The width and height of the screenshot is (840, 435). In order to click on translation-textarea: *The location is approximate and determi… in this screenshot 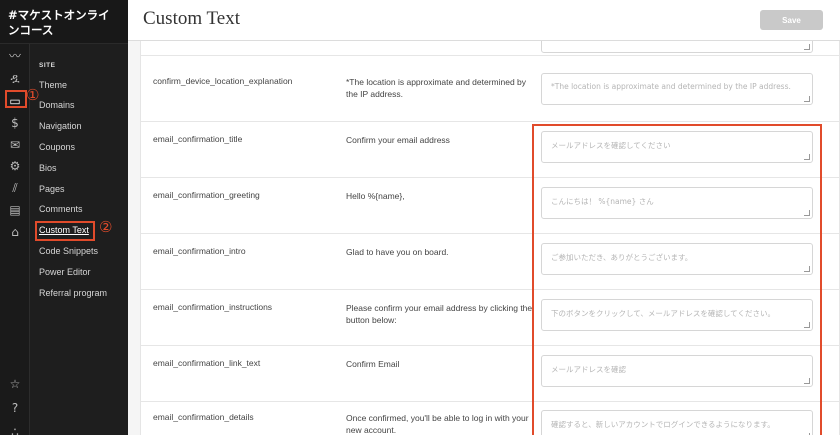, I will do `click(677, 89)`.